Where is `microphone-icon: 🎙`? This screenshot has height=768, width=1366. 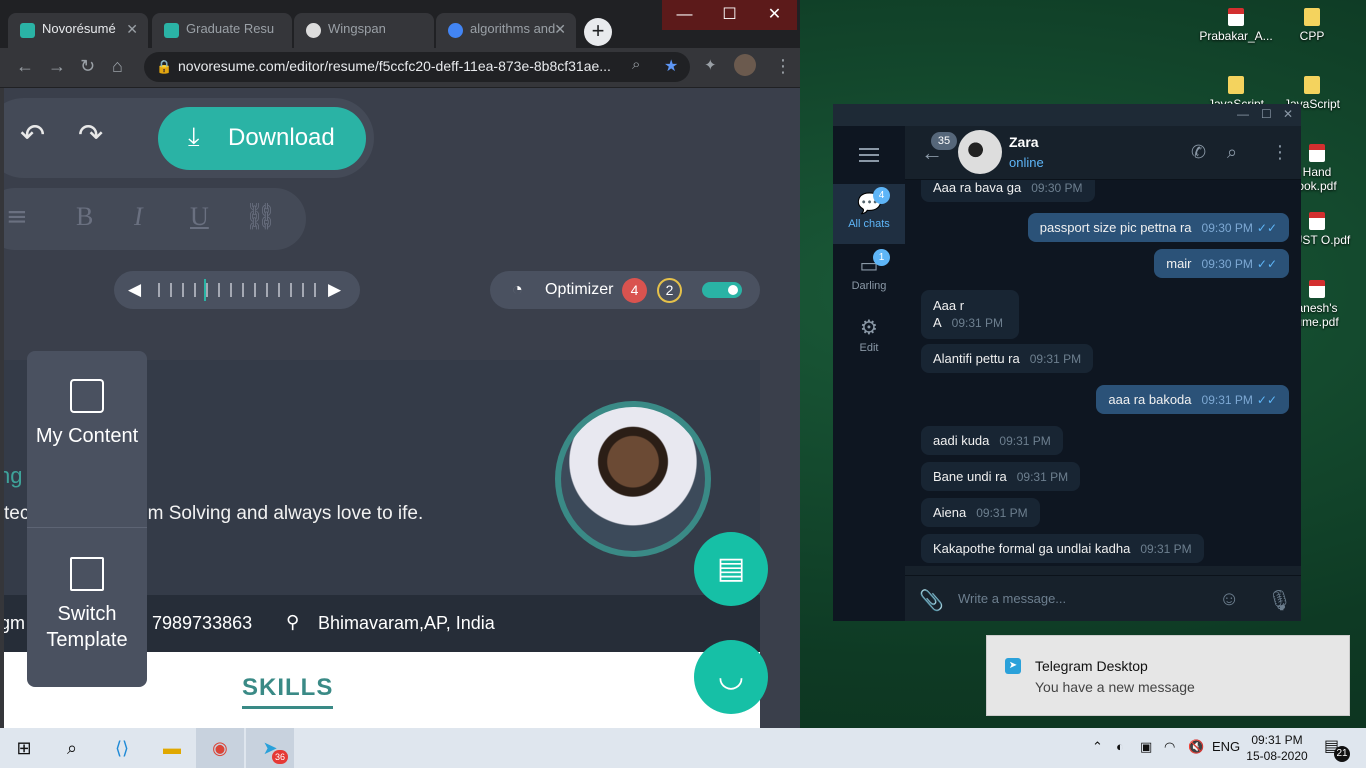 microphone-icon: 🎙 is located at coordinates (1279, 600).